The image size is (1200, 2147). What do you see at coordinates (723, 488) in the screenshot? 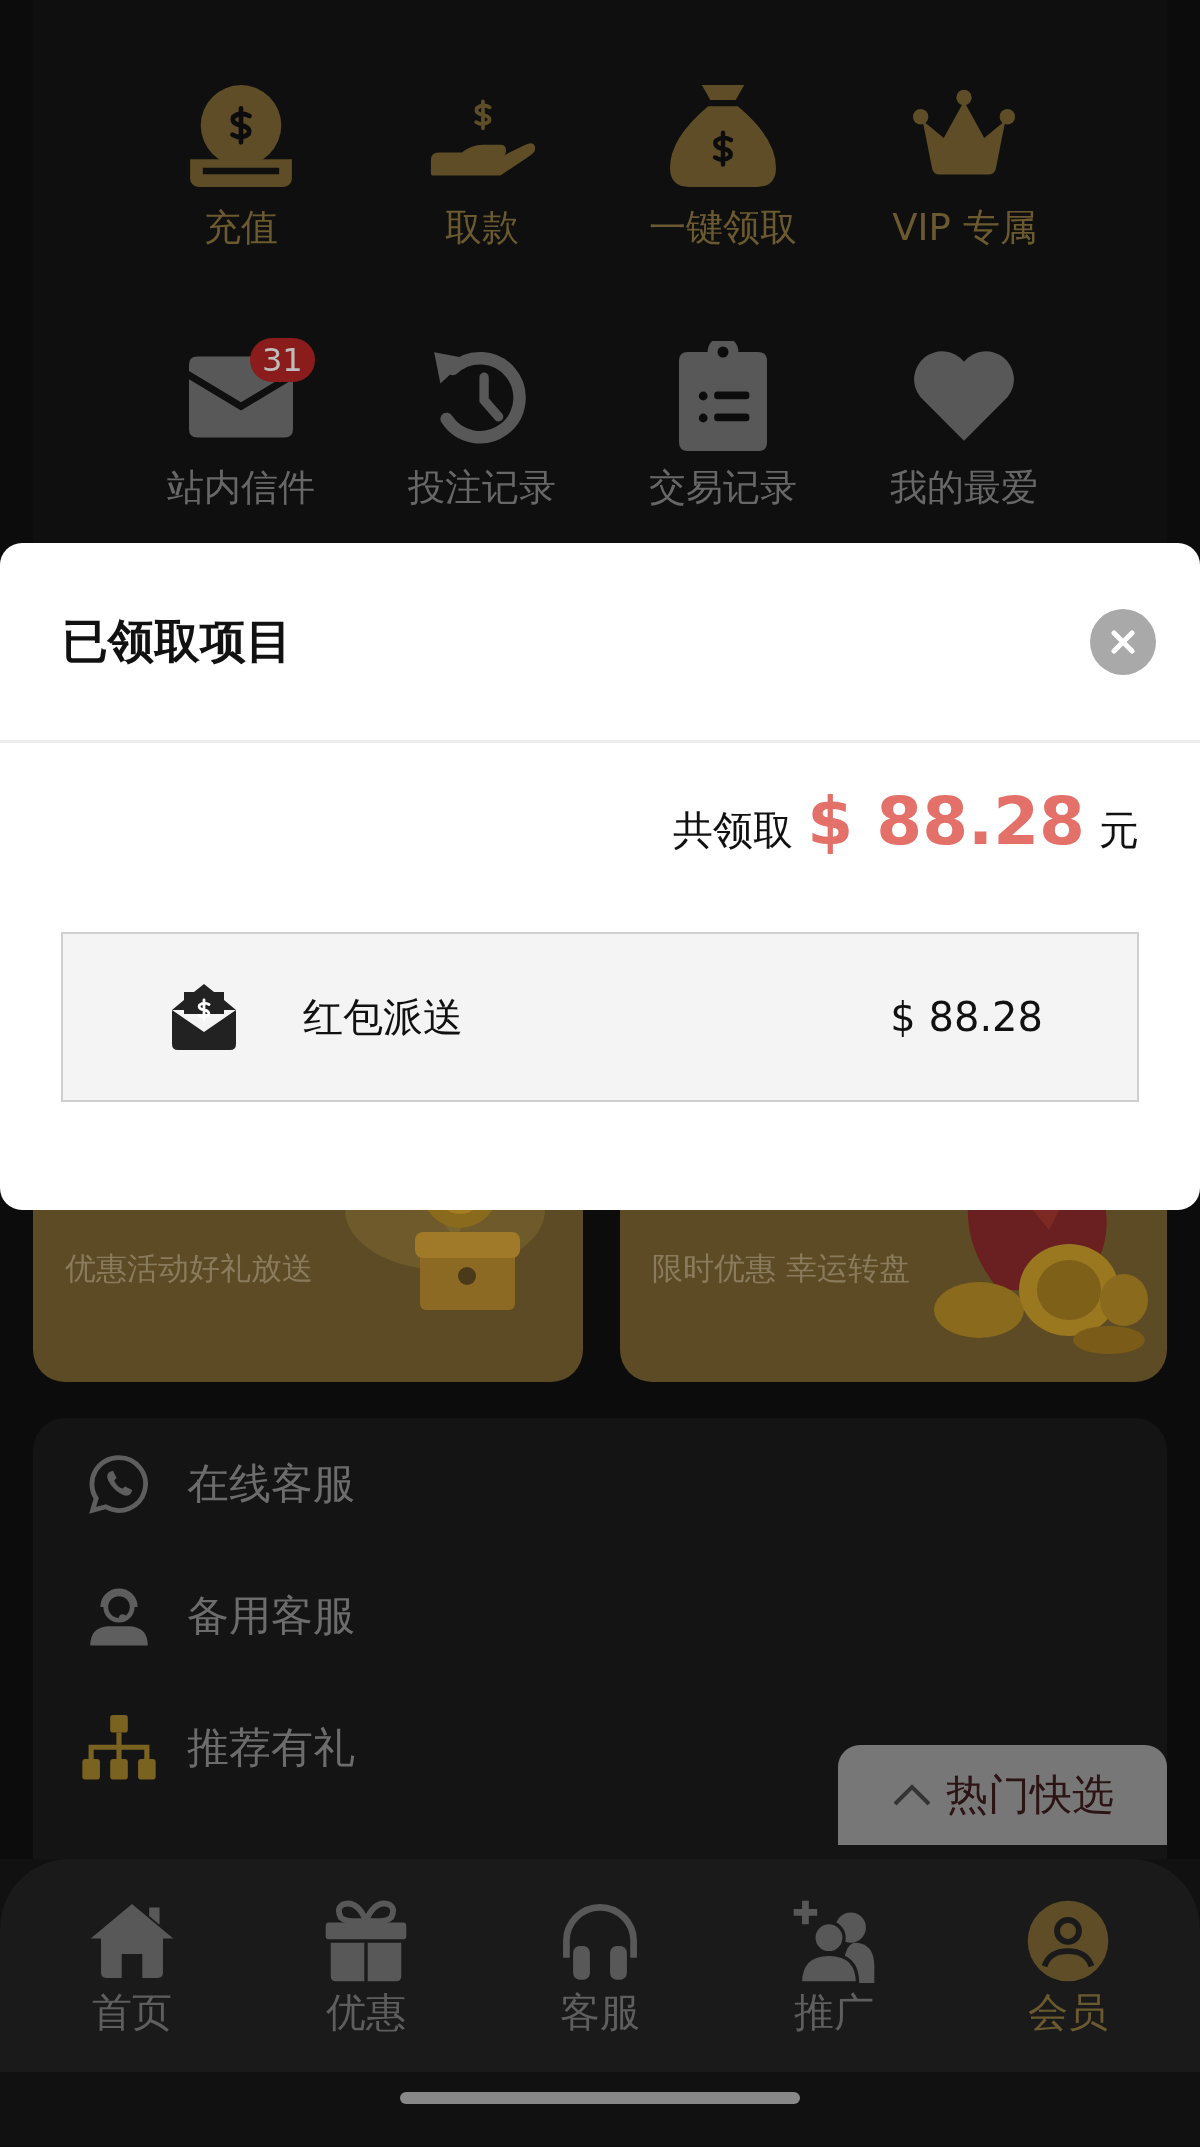
I see `shortcut-label: 交易记录` at bounding box center [723, 488].